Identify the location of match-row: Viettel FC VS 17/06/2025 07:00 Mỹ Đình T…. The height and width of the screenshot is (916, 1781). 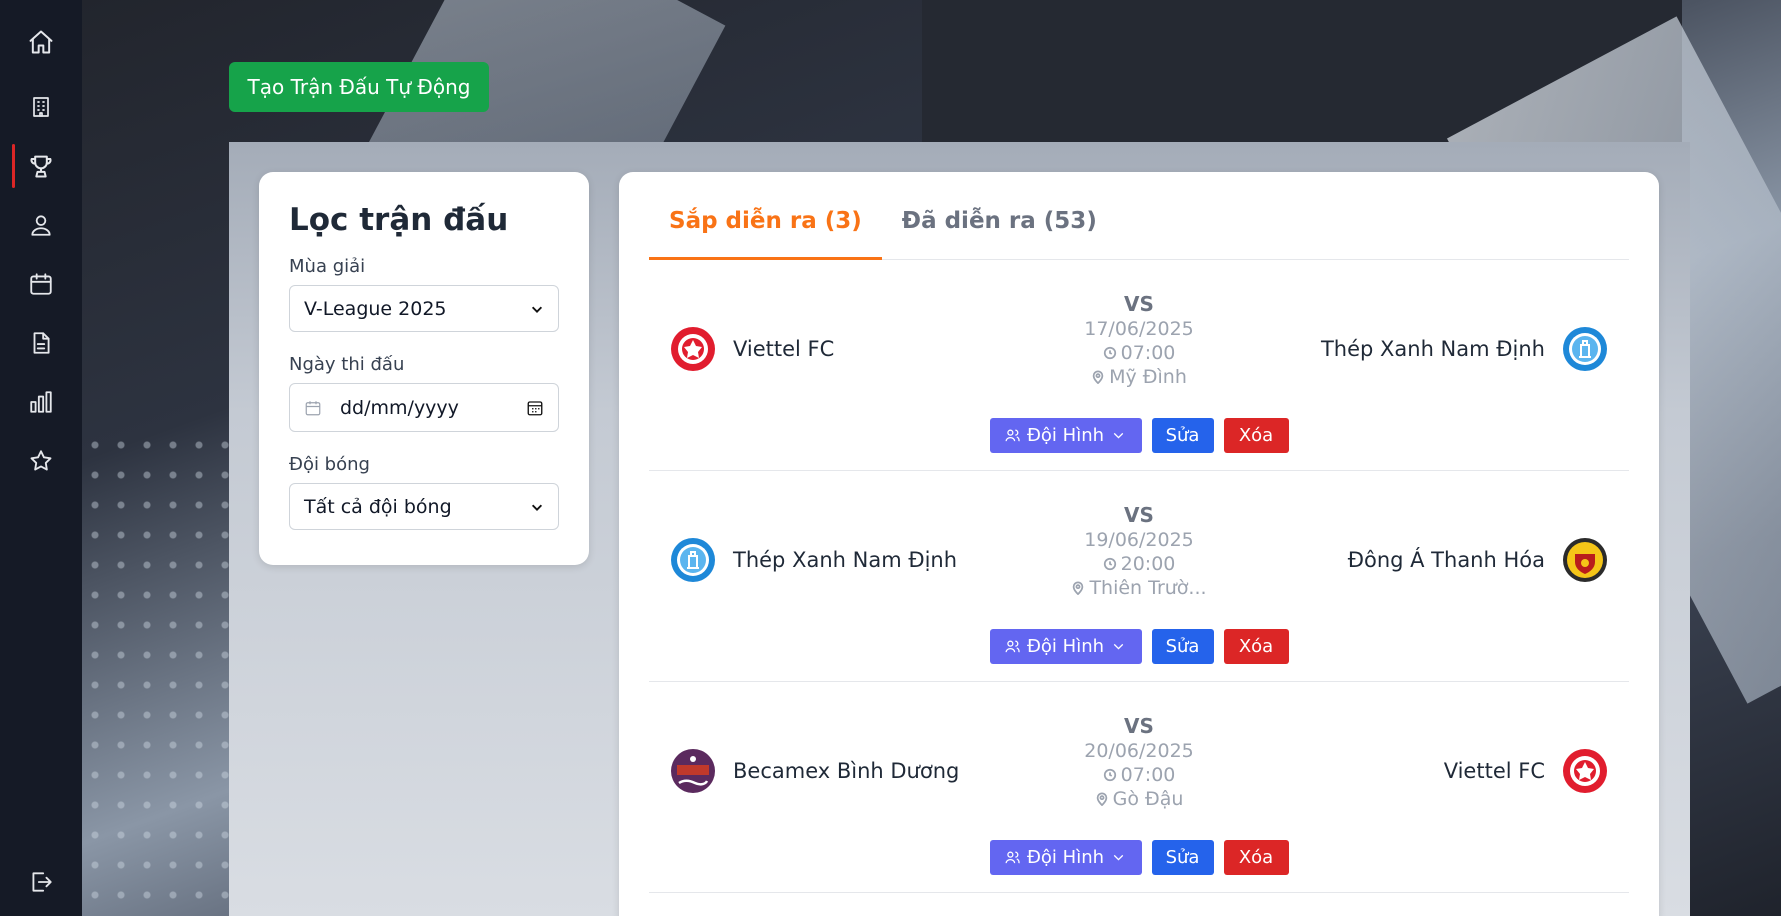
(1139, 365).